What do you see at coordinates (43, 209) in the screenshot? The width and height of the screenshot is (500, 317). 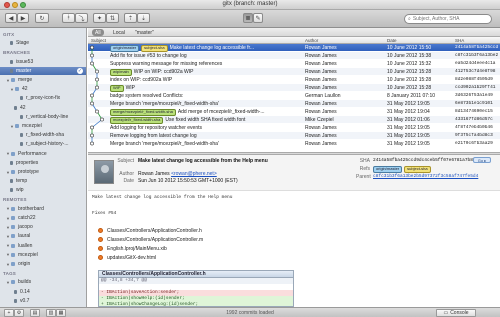 I see `sidebar-item: ▼ brotherbard` at bounding box center [43, 209].